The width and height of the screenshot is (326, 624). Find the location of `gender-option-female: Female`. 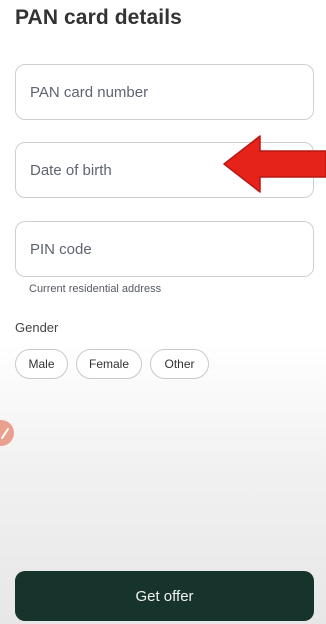

gender-option-female: Female is located at coordinates (109, 364).